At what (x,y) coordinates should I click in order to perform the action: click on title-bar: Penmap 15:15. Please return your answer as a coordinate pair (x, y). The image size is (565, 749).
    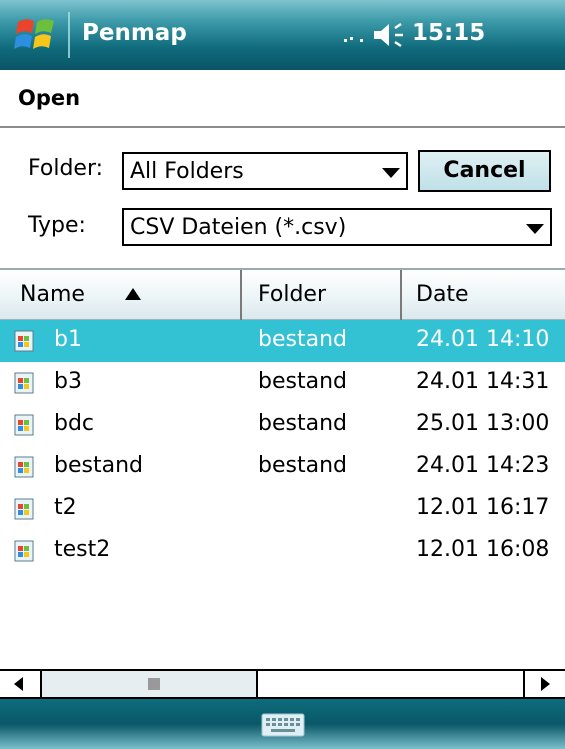
    Looking at the image, I should click on (282, 35).